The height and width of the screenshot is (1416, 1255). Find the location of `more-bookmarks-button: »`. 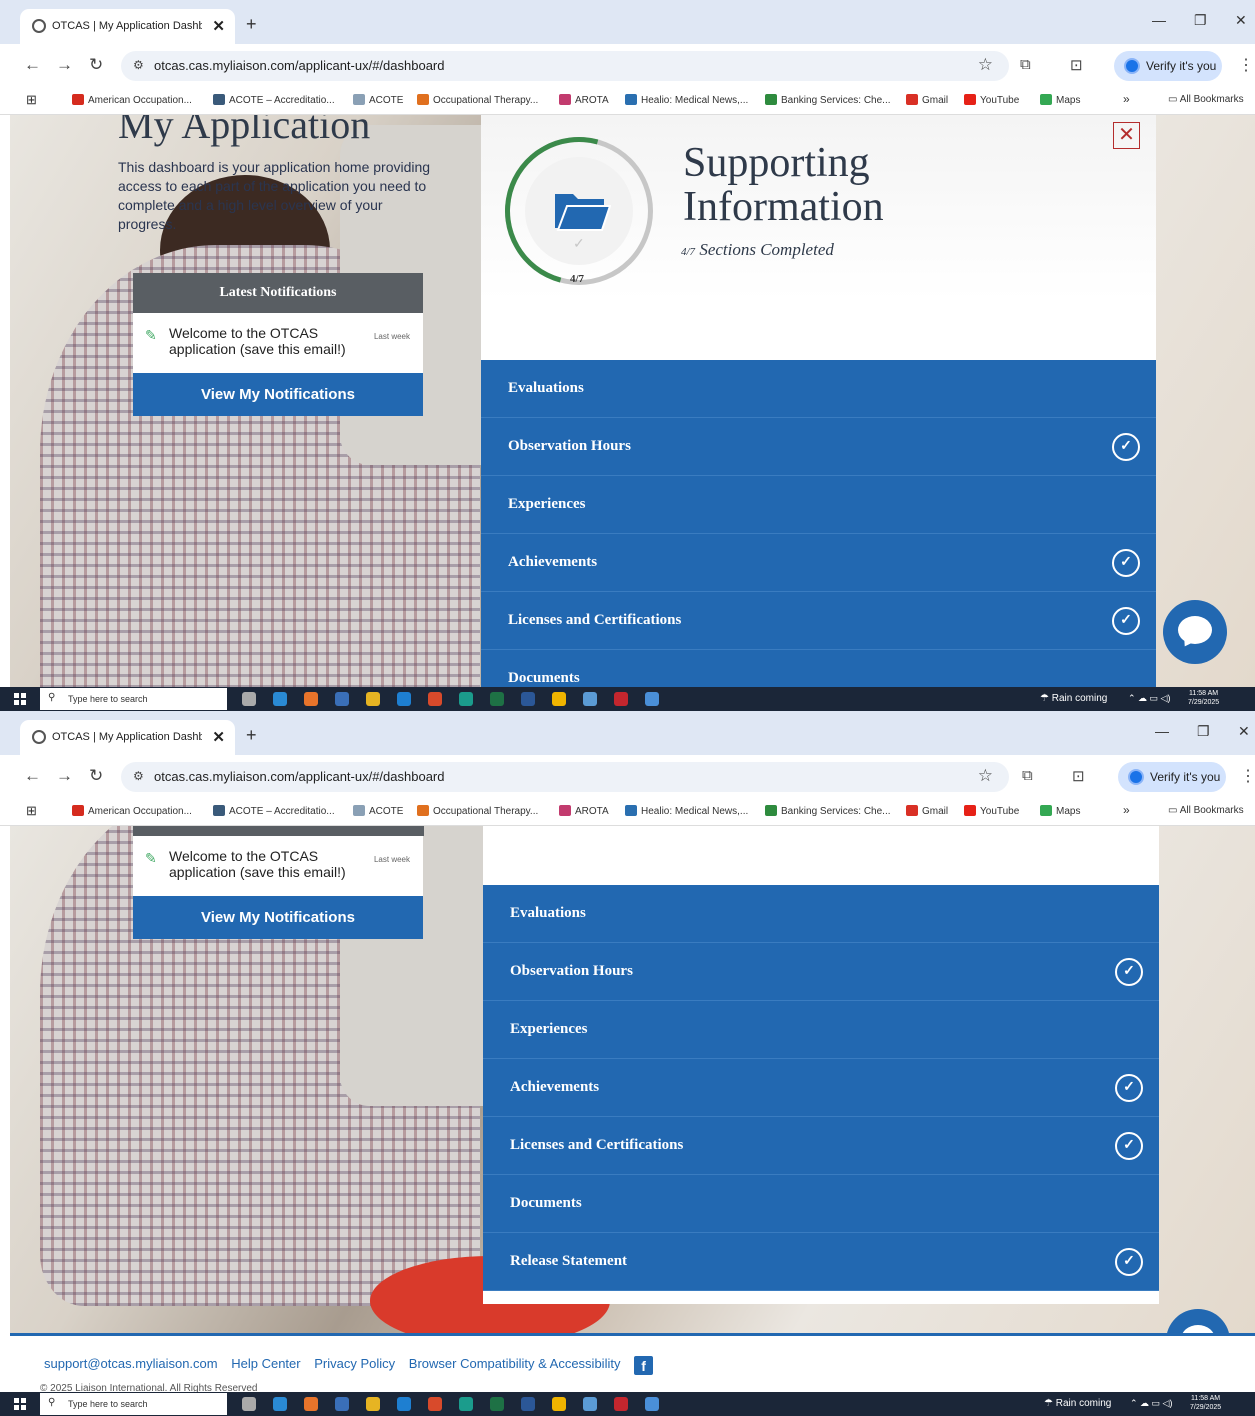

more-bookmarks-button: » is located at coordinates (1126, 810).